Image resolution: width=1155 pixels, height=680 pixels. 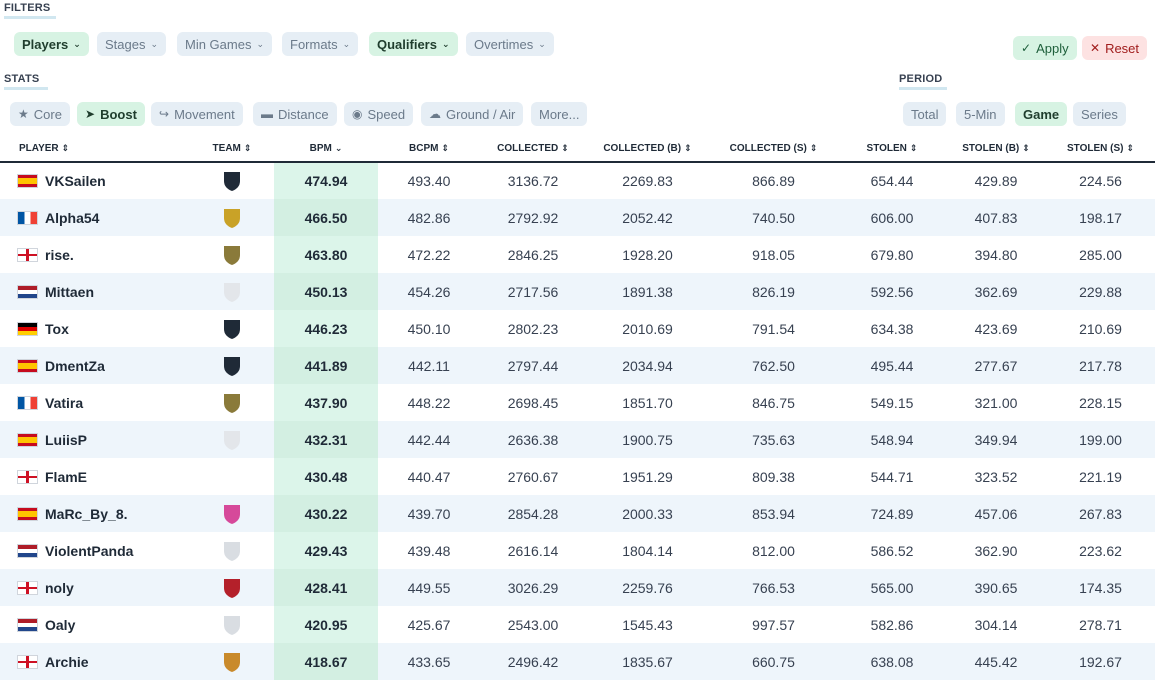 What do you see at coordinates (225, 44) in the screenshot?
I see `filter-min-games-chip: Min Games ⌄` at bounding box center [225, 44].